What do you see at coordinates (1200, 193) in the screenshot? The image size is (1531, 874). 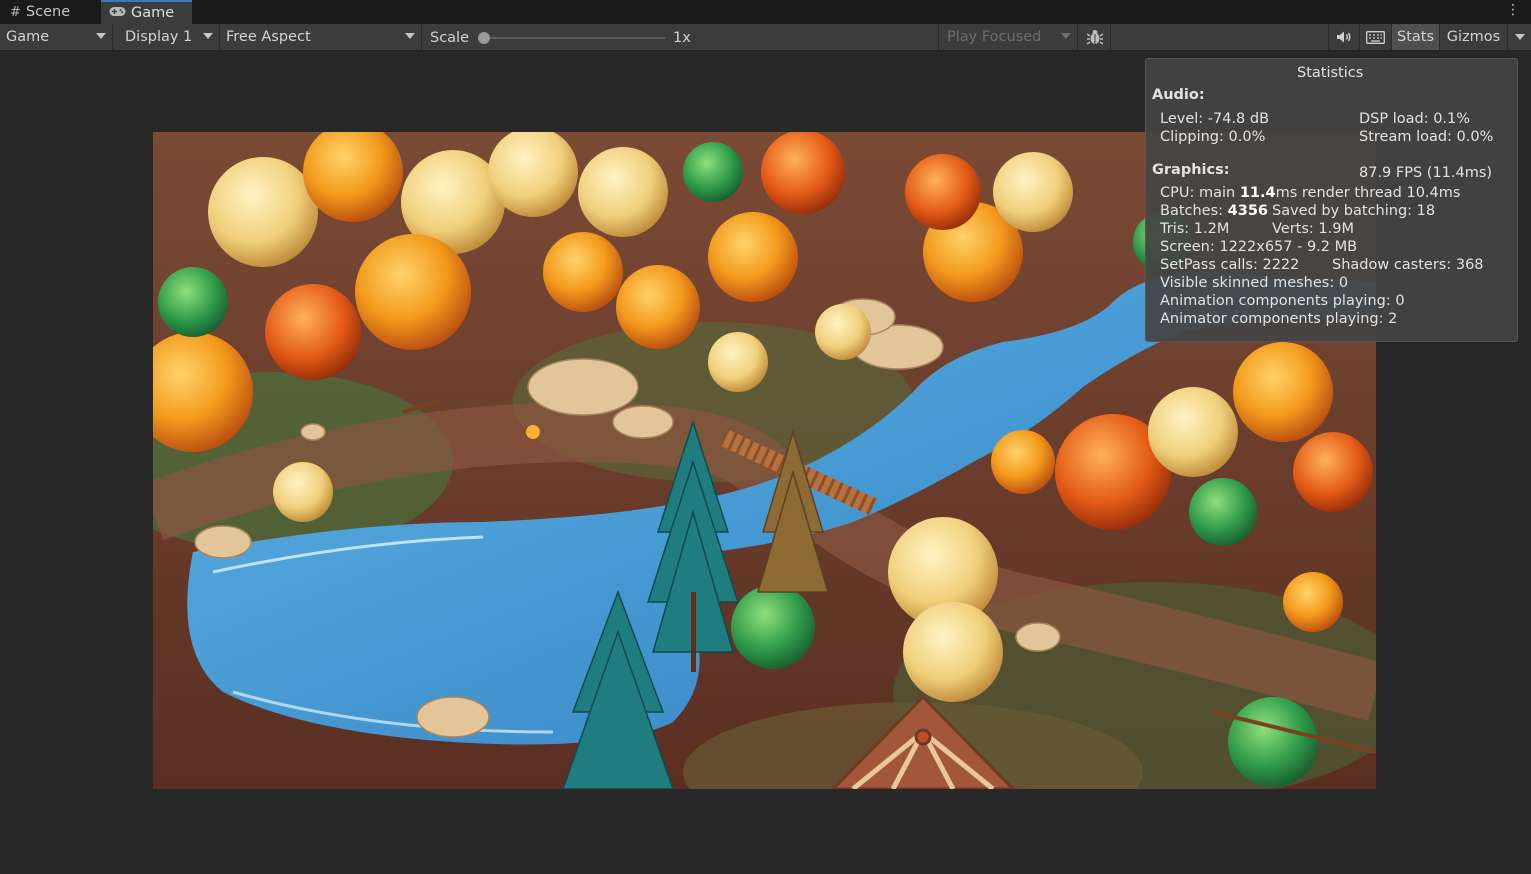 I see `cpu-prefix: CPU: main` at bounding box center [1200, 193].